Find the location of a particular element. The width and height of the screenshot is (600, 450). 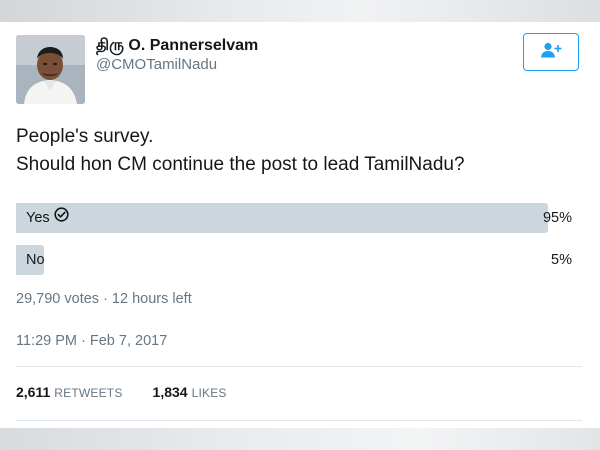

tweet-line-1: People's survey. is located at coordinates (85, 136).